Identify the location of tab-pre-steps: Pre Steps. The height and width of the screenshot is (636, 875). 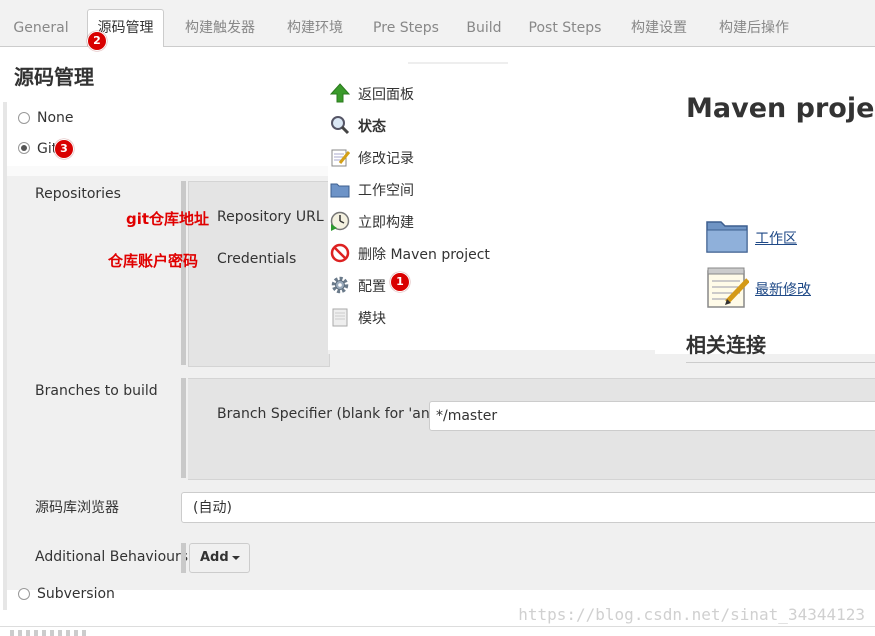
(406, 28).